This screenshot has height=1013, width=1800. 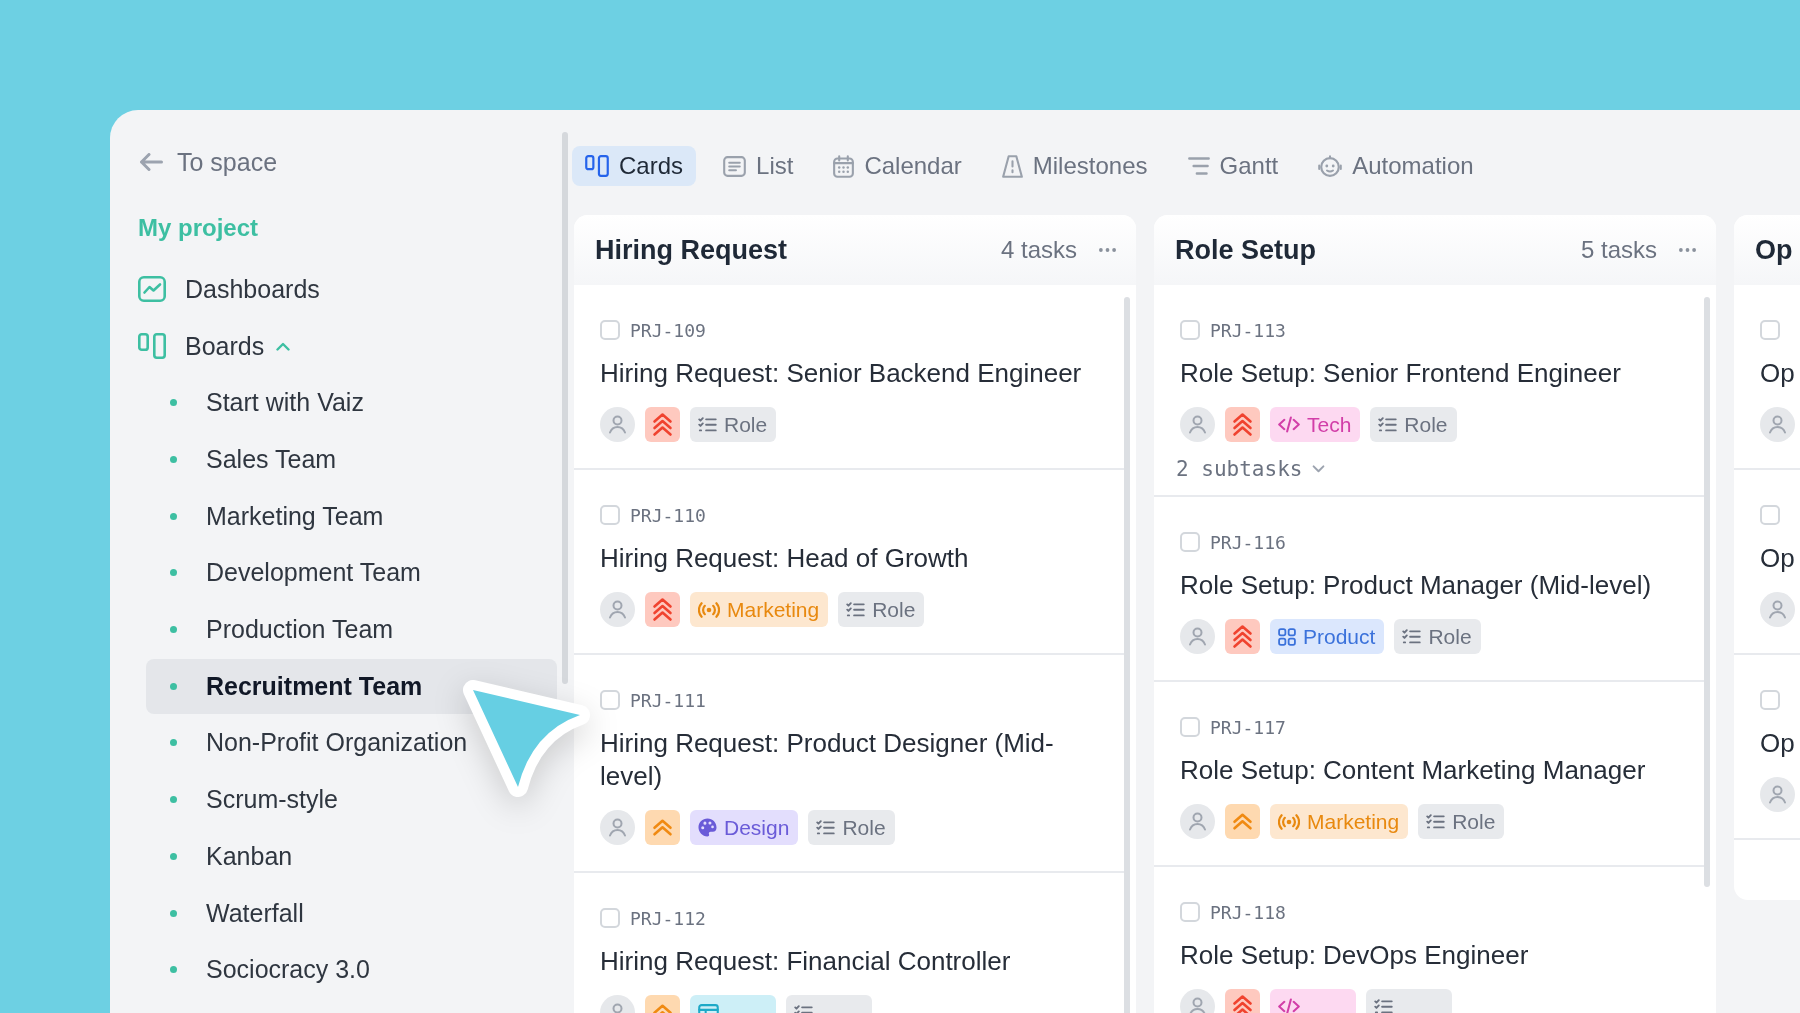 What do you see at coordinates (1396, 166) in the screenshot?
I see `view-tab: Automation` at bounding box center [1396, 166].